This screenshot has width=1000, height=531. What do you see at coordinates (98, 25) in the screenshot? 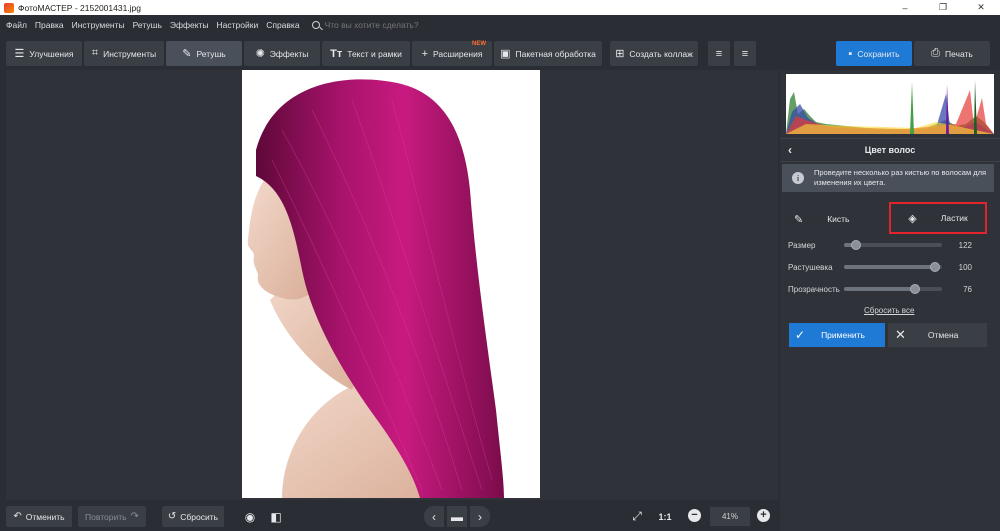
I see `menu-tools: Инструменты` at bounding box center [98, 25].